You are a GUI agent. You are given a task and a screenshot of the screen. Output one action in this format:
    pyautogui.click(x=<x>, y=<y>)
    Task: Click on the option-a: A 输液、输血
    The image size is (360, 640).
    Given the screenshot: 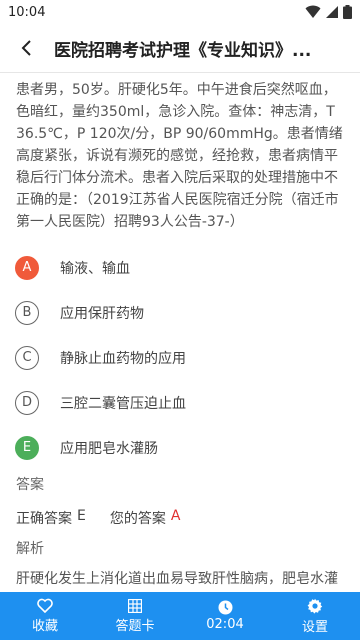 What is the action you would take?
    pyautogui.click(x=180, y=267)
    